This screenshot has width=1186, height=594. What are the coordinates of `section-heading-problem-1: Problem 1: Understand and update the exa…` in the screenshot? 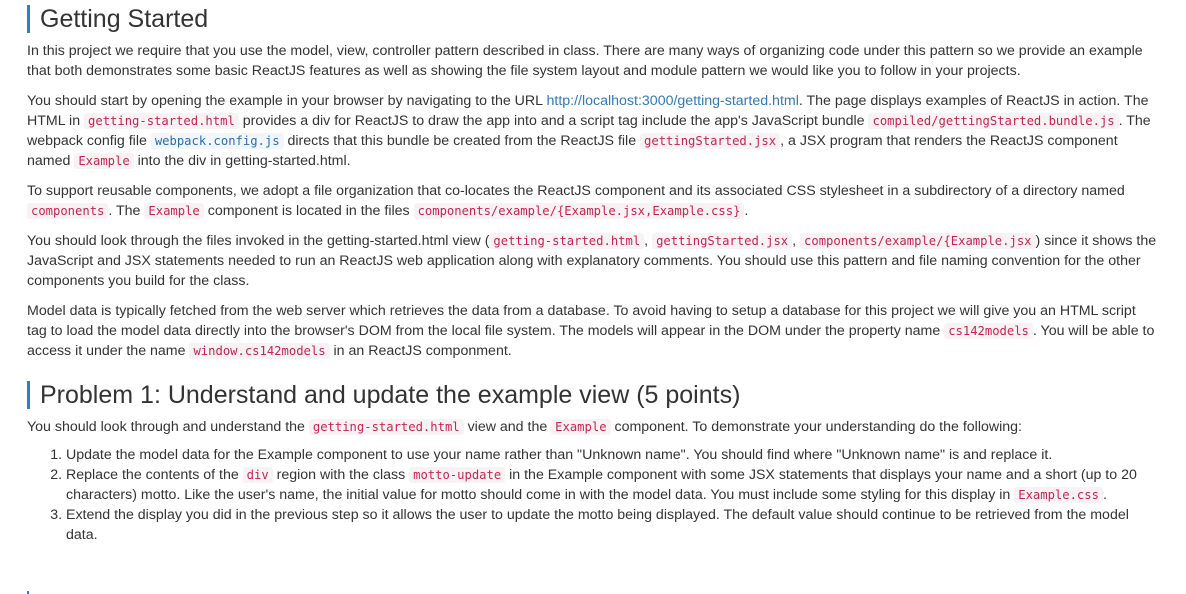 It's located at (593, 395).